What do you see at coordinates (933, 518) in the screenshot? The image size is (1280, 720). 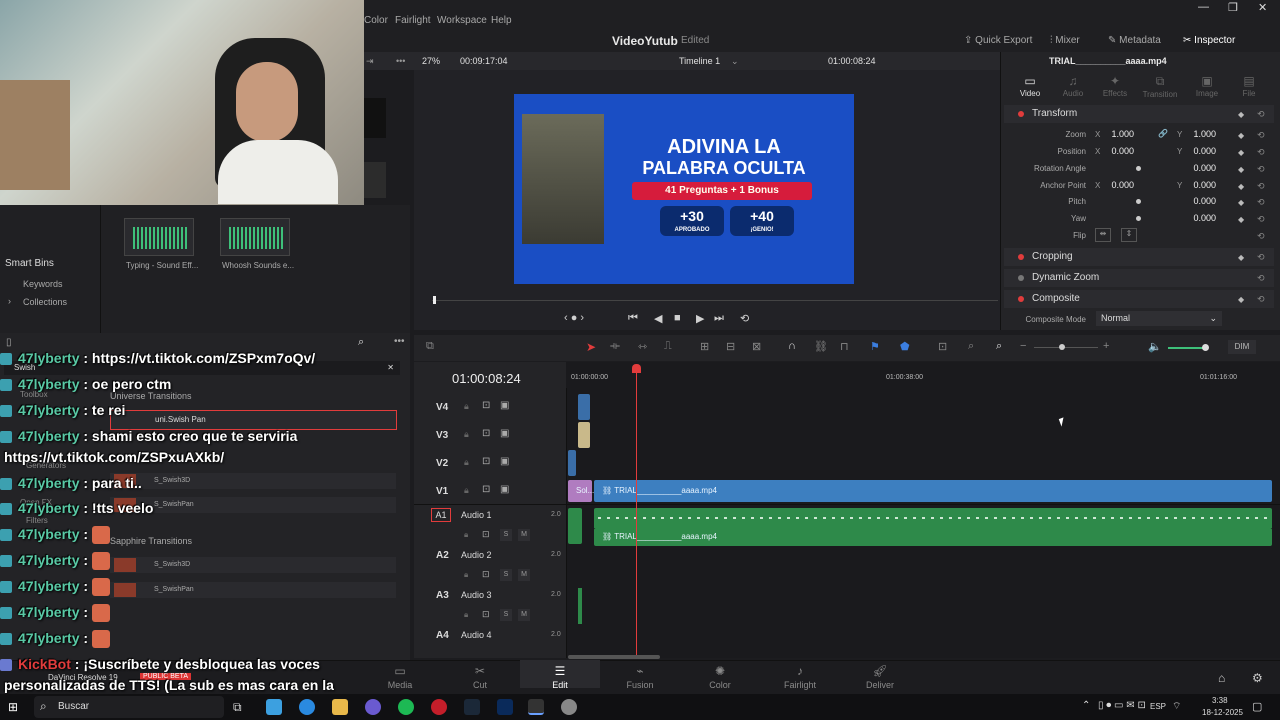 I see `audio-waveform` at bounding box center [933, 518].